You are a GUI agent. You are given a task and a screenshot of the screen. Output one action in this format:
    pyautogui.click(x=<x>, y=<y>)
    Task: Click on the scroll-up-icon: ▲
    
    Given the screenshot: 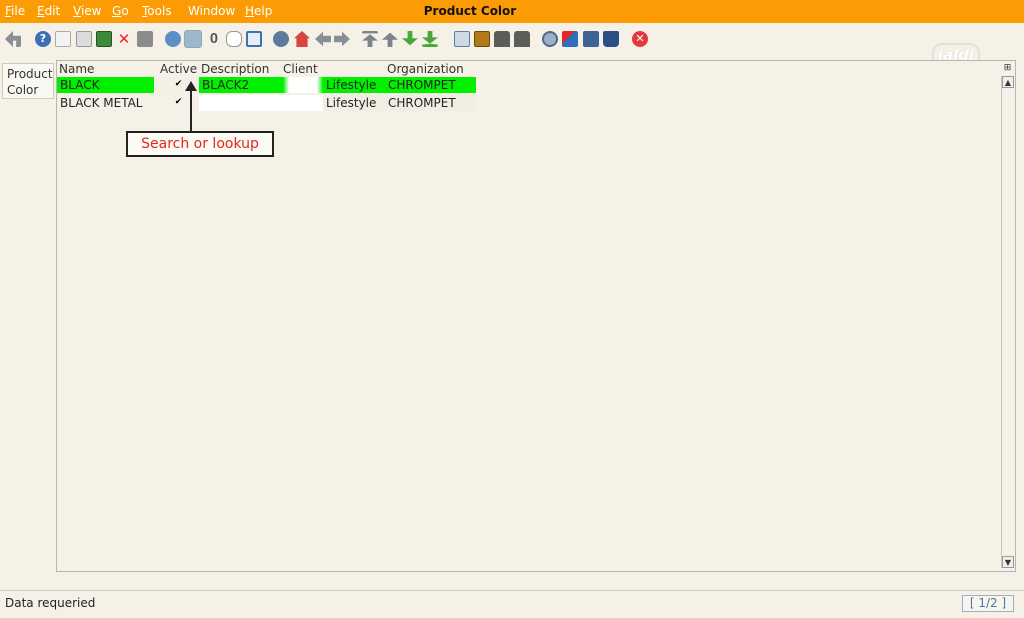 What is the action you would take?
    pyautogui.click(x=1008, y=82)
    